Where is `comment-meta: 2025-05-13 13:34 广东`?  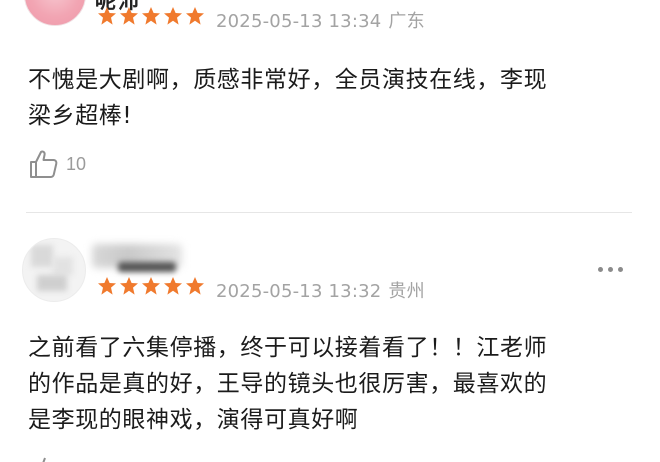
comment-meta: 2025-05-13 13:34 广东 is located at coordinates (320, 20).